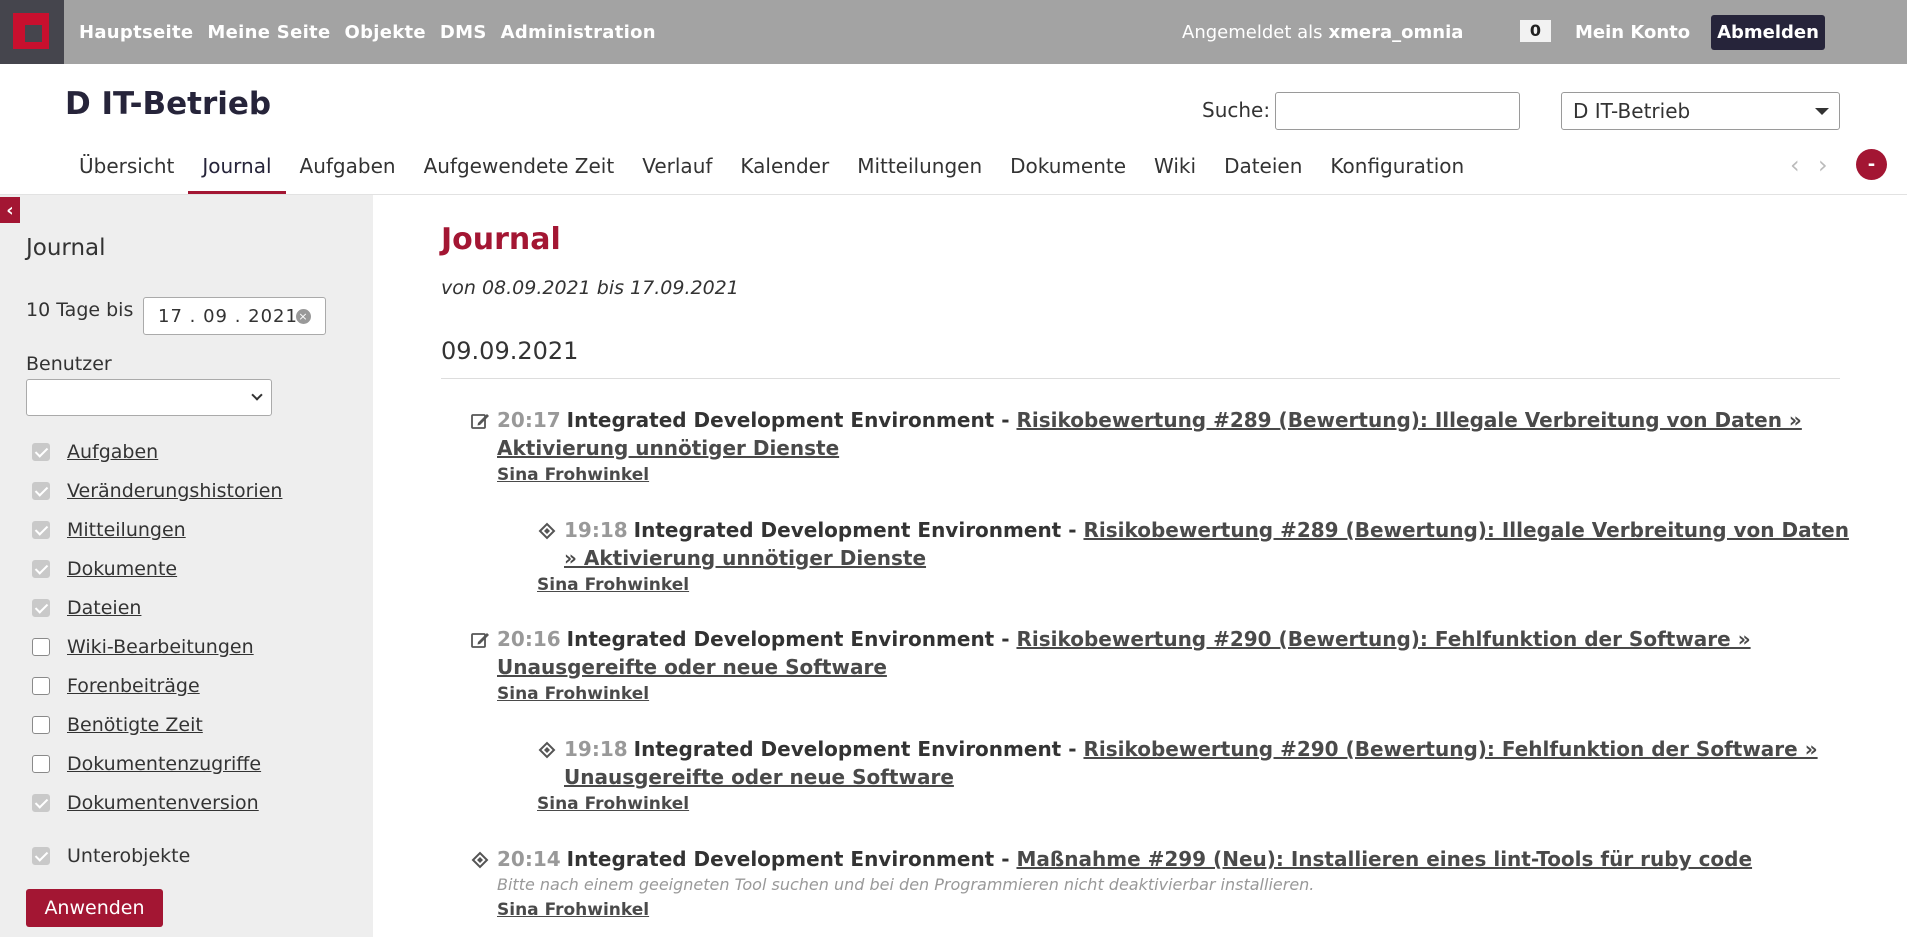  Describe the element at coordinates (677, 170) in the screenshot. I see `tab-history: Verlauf` at that location.